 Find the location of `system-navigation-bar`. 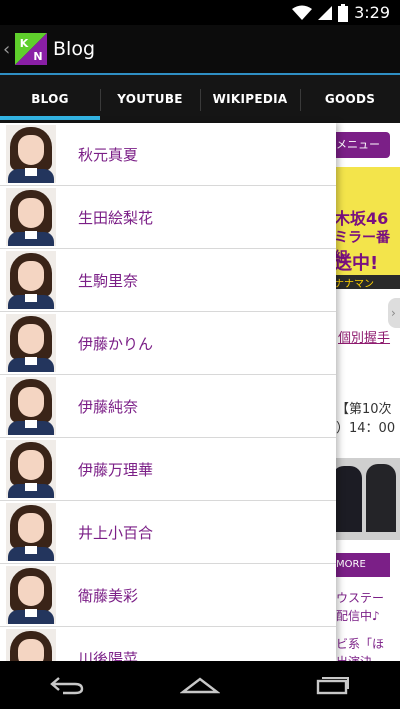

system-navigation-bar is located at coordinates (200, 685).